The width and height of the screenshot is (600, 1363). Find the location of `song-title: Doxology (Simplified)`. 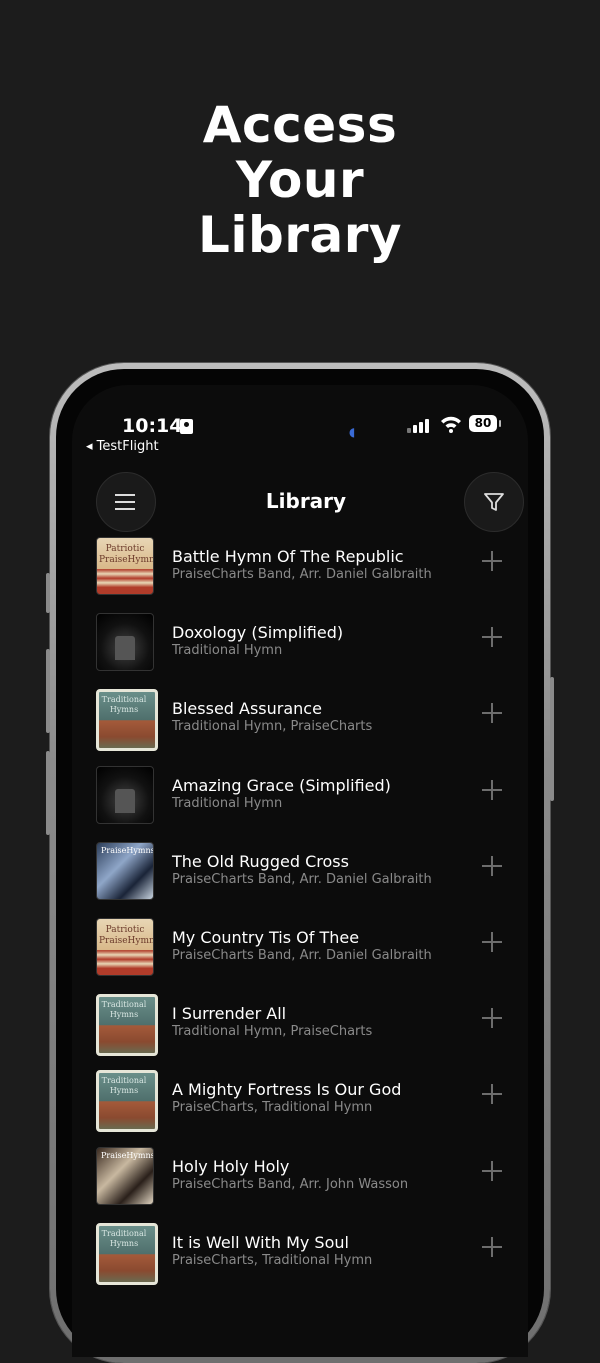

song-title: Doxology (Simplified) is located at coordinates (258, 633).